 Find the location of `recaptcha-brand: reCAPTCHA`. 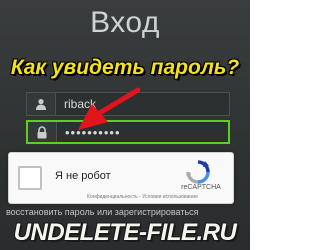

recaptcha-brand: reCAPTCHA is located at coordinates (201, 187).